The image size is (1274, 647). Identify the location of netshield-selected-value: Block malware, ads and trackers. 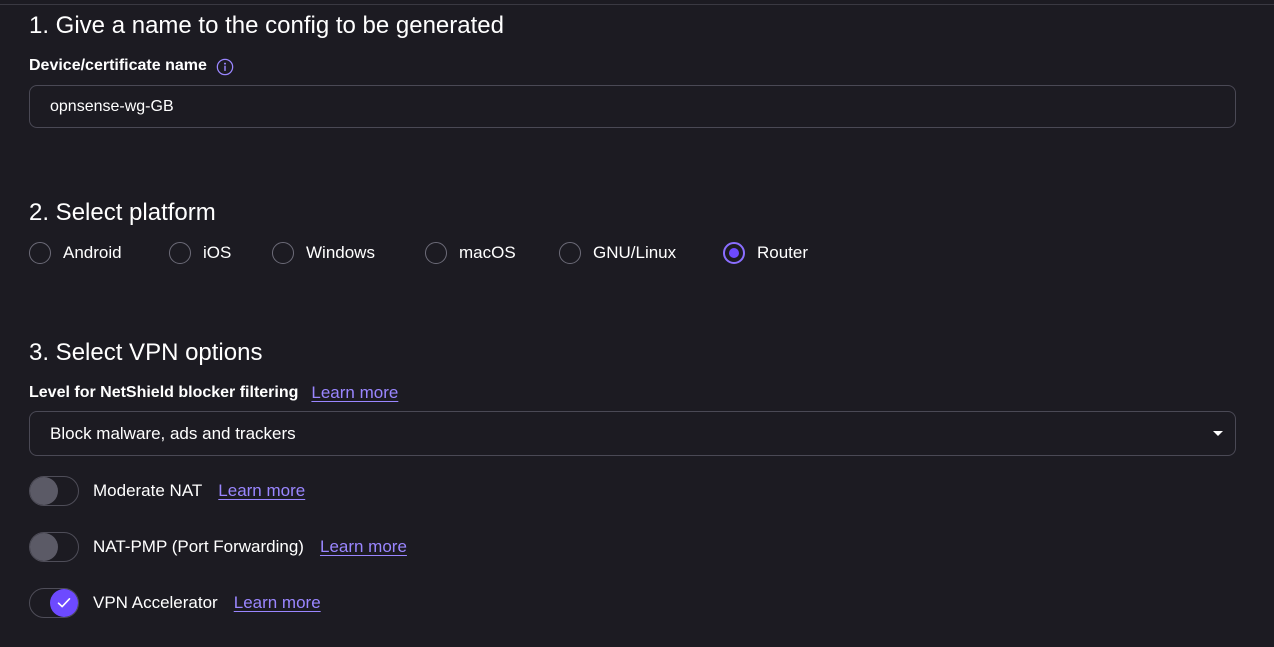
(173, 433).